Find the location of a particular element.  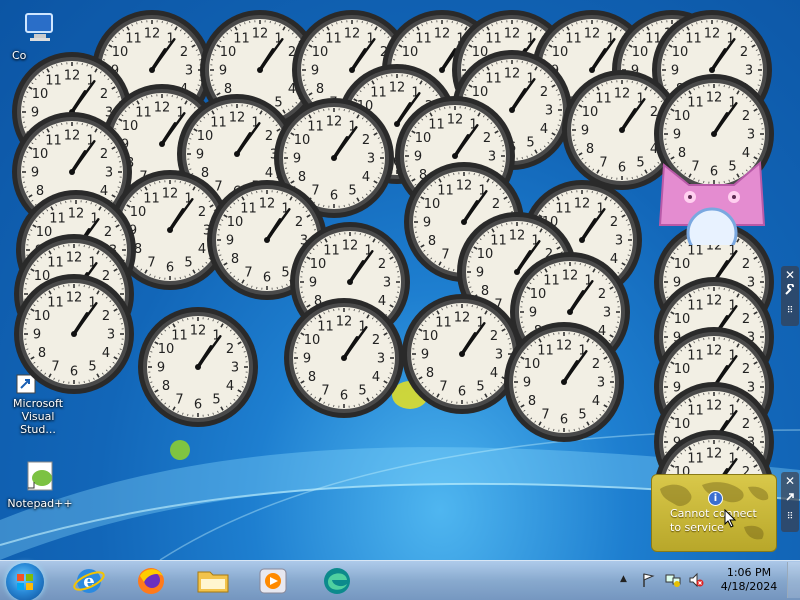

gadget-controls-clock: ✕ ⠿ is located at coordinates (790, 296).